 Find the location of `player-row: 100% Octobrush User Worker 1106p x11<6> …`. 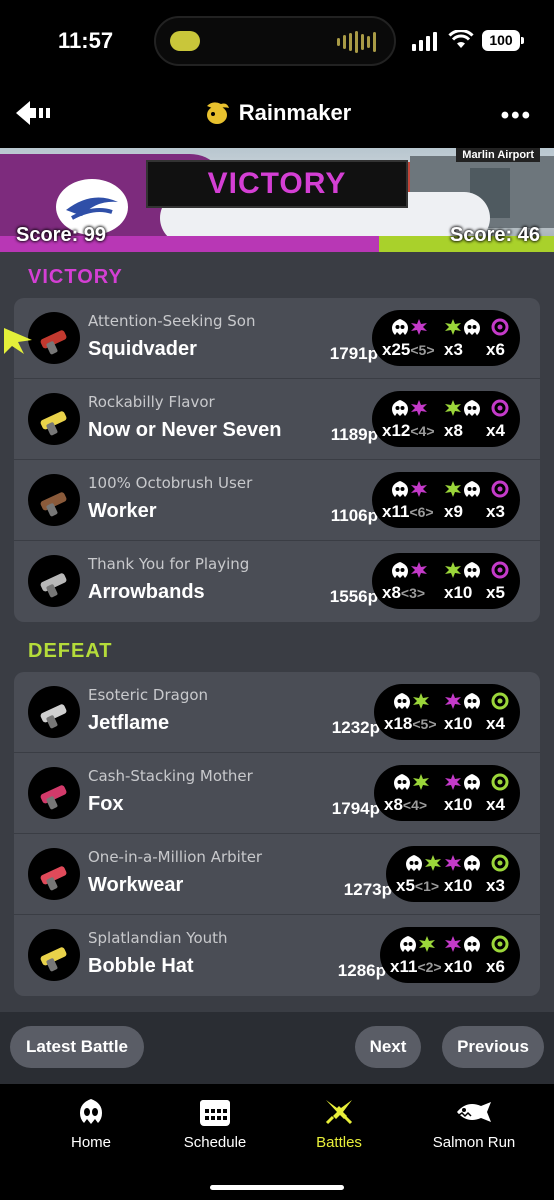

player-row: 100% Octobrush User Worker 1106p x11<6> … is located at coordinates (277, 500).